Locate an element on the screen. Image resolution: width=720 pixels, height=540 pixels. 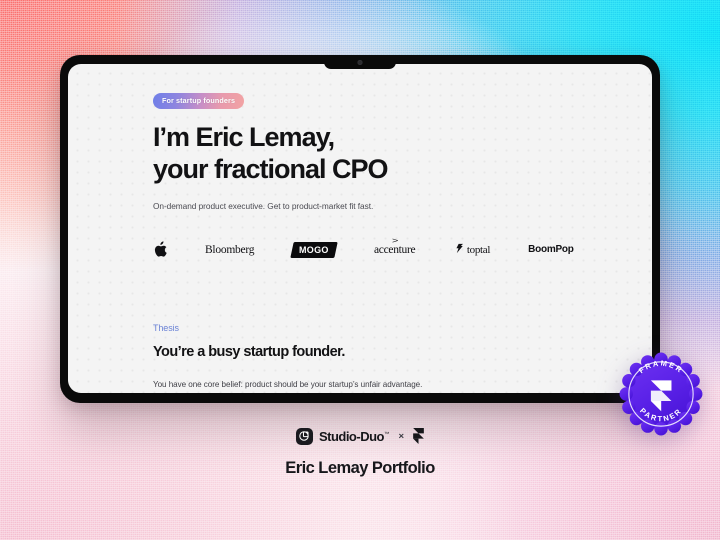
headline-line-2: your fractional CPO is located at coordinates (271, 168).